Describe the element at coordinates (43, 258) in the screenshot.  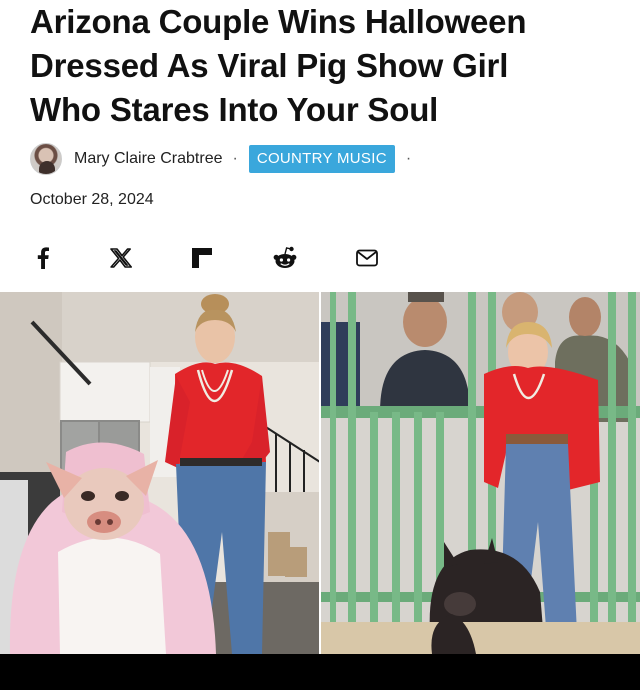
I see `facebook-icon` at that location.